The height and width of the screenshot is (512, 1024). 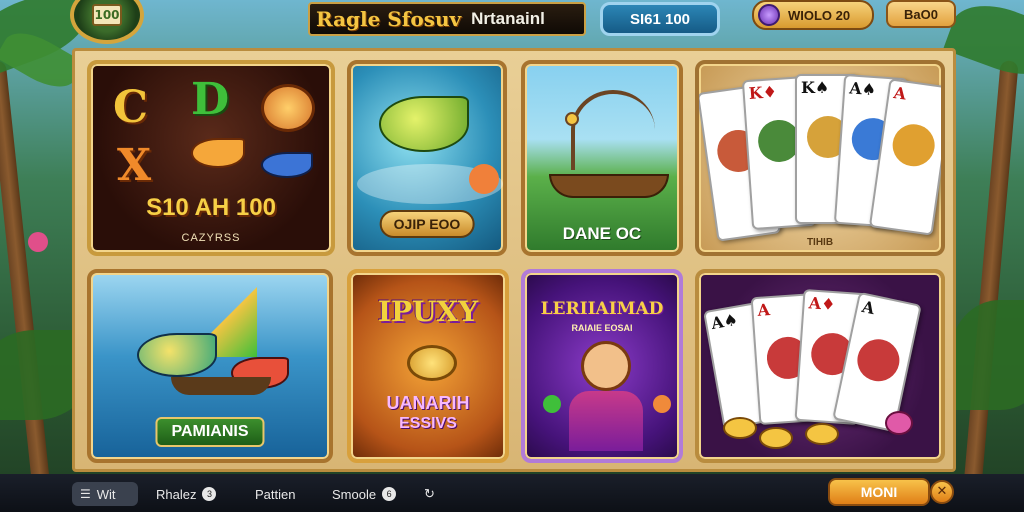 I want to click on nav-badge: 6, so click(x=389, y=494).